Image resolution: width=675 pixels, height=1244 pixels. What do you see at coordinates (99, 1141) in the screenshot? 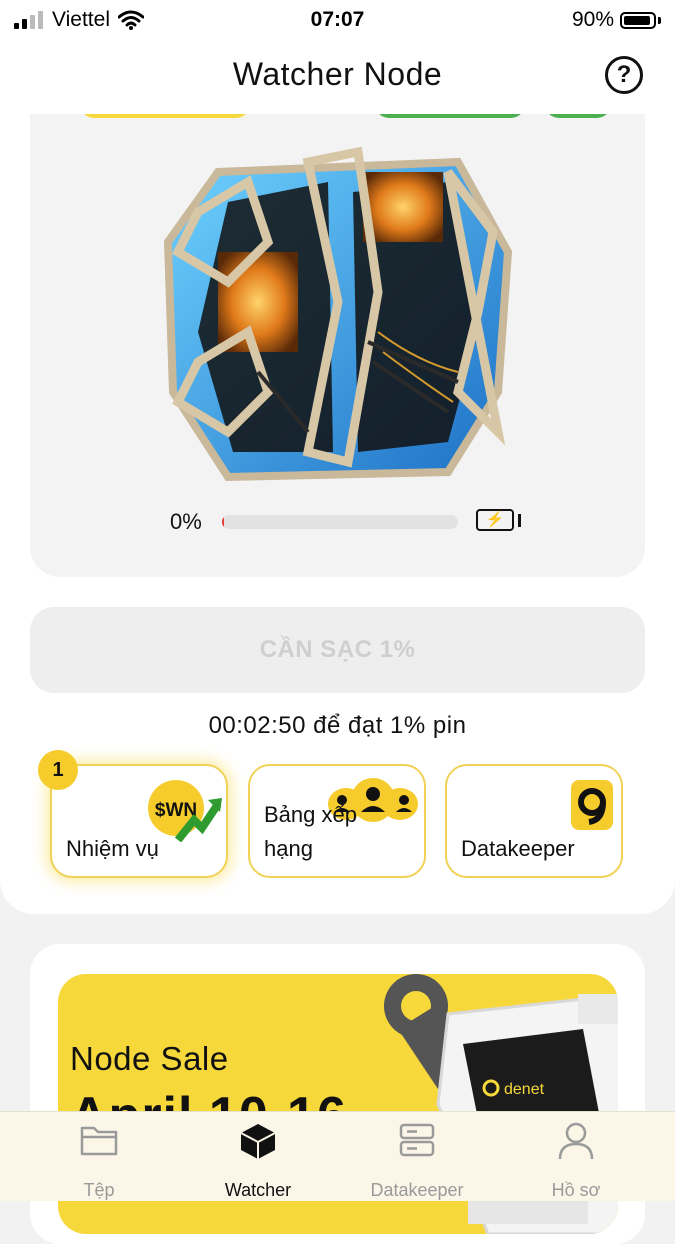
I see `folder-icon` at bounding box center [99, 1141].